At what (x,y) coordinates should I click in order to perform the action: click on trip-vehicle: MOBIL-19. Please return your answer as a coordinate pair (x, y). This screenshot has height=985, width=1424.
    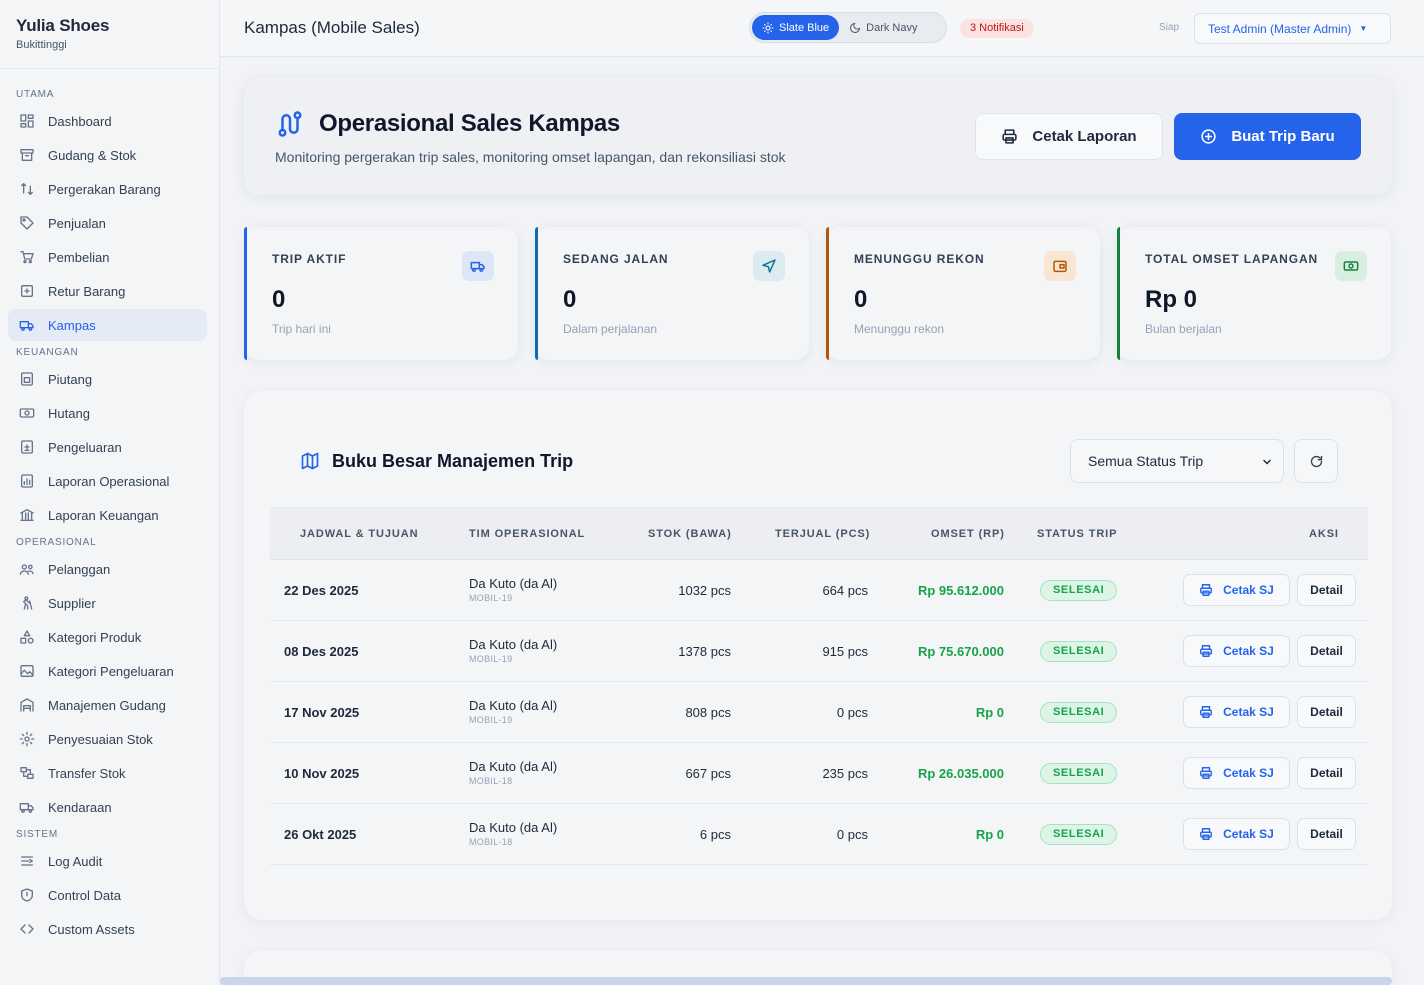
    Looking at the image, I should click on (491, 720).